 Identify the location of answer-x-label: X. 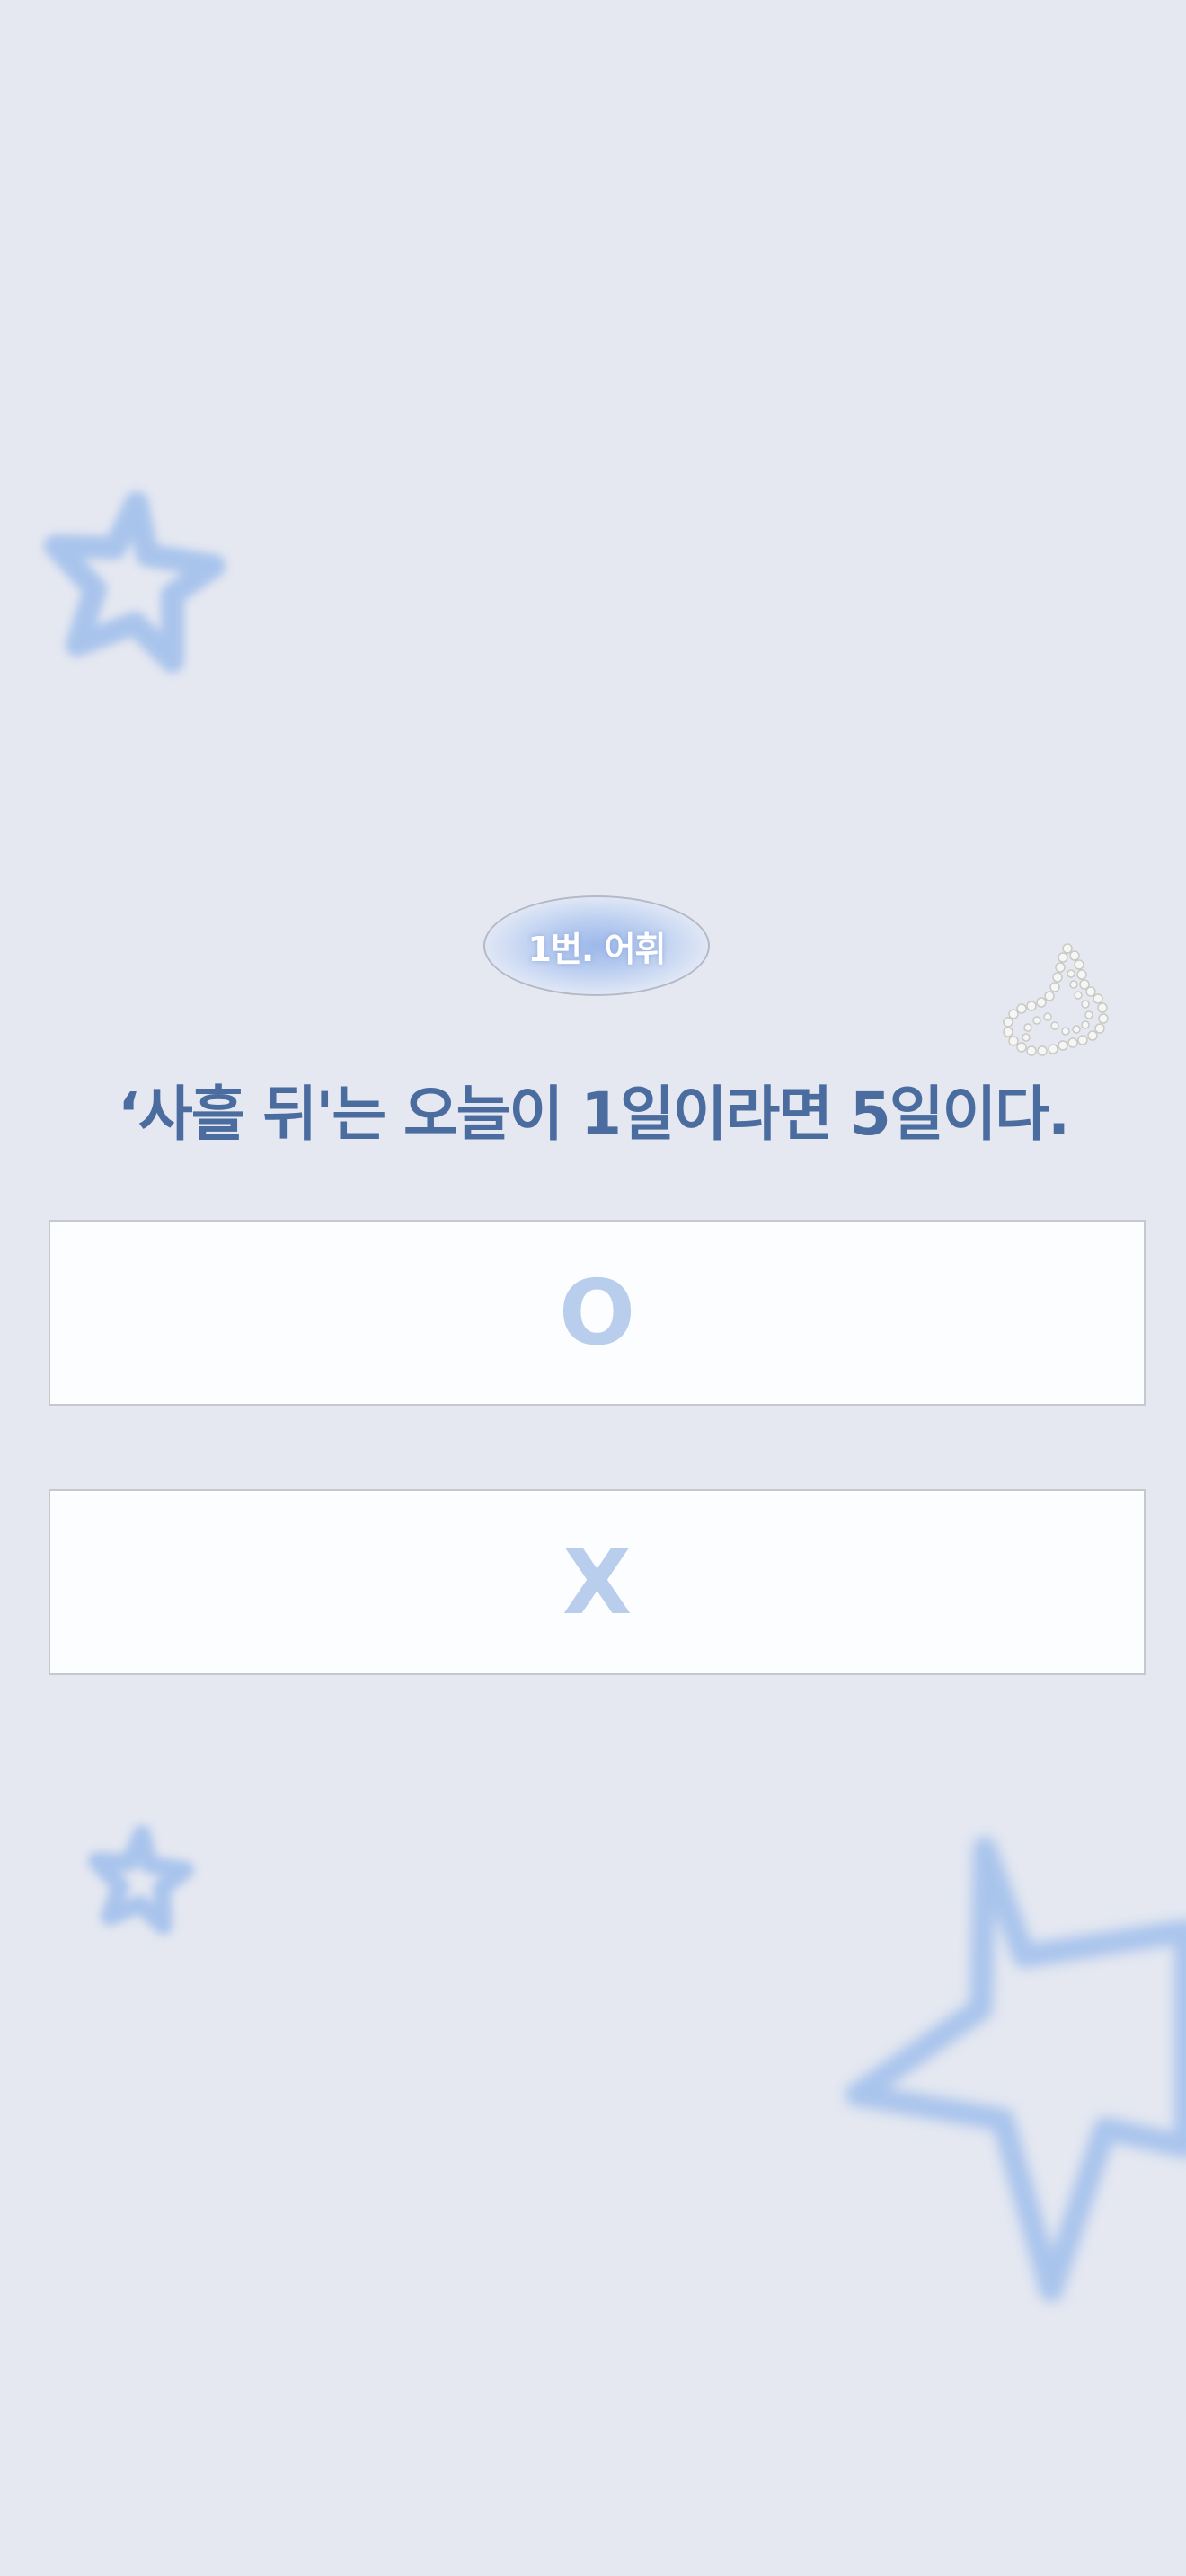
(597, 1582).